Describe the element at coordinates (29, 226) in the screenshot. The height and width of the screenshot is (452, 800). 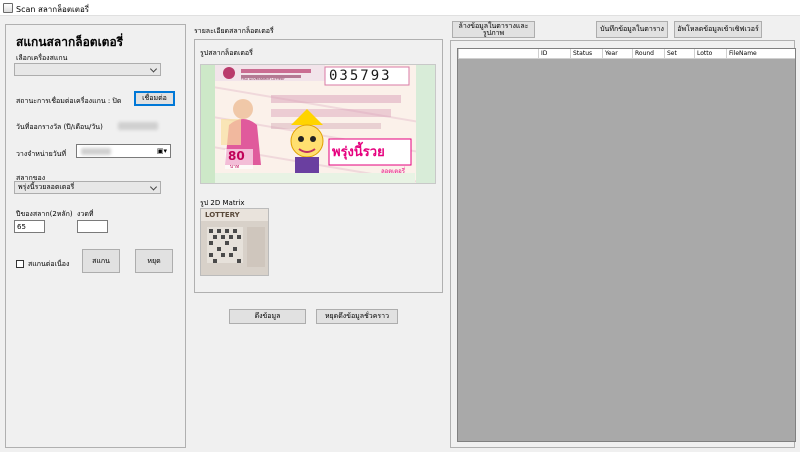
I see `year-input: 65` at that location.